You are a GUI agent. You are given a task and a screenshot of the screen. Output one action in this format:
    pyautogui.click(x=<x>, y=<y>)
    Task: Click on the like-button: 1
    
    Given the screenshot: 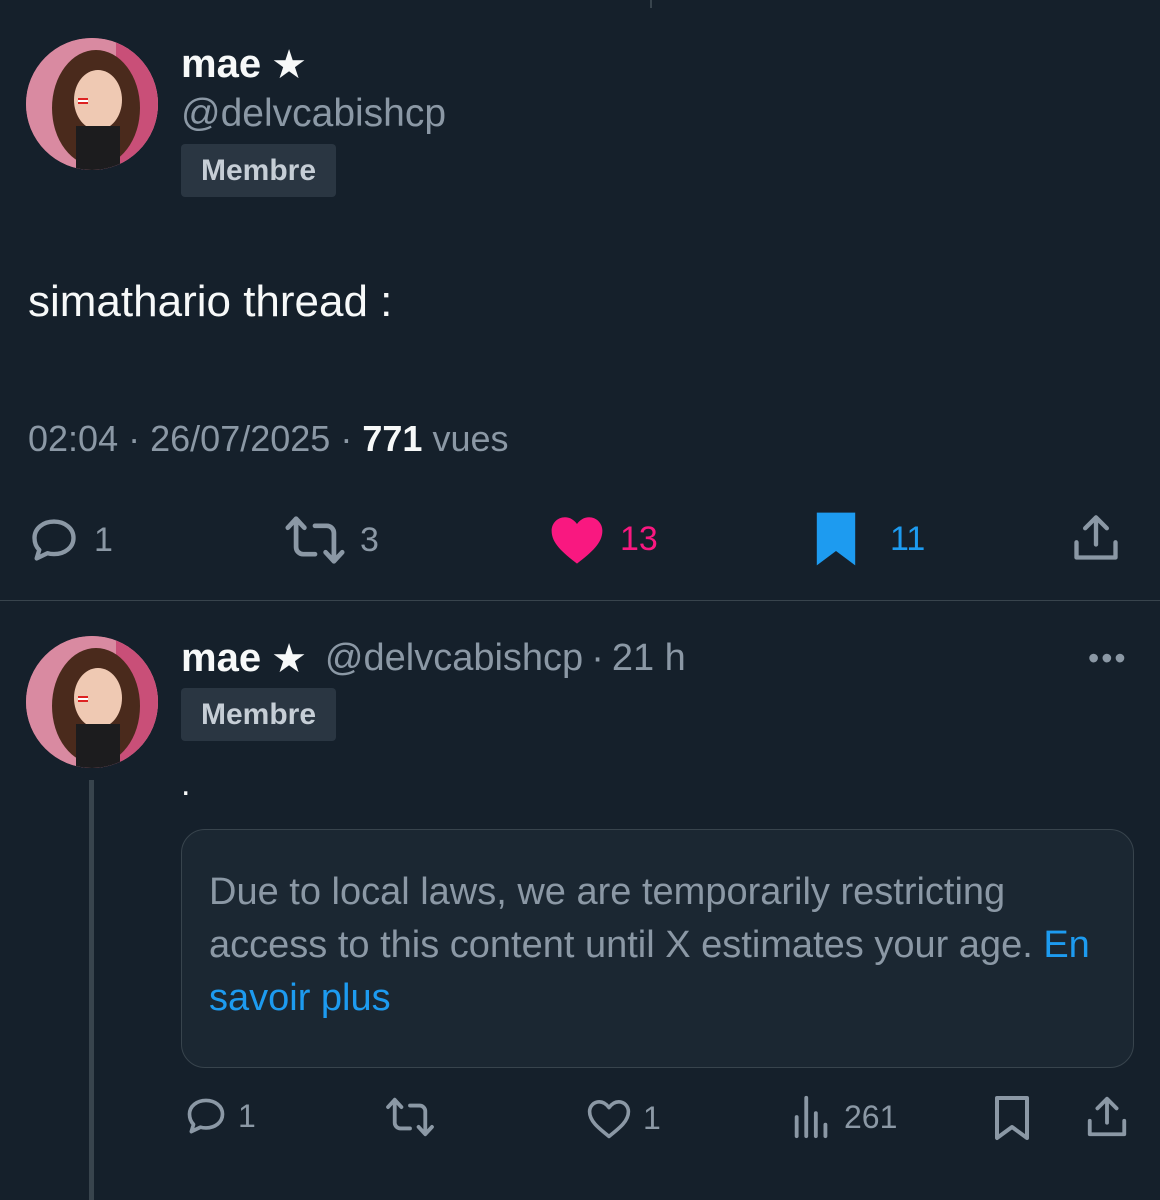 What is the action you would take?
    pyautogui.click(x=623, y=1118)
    